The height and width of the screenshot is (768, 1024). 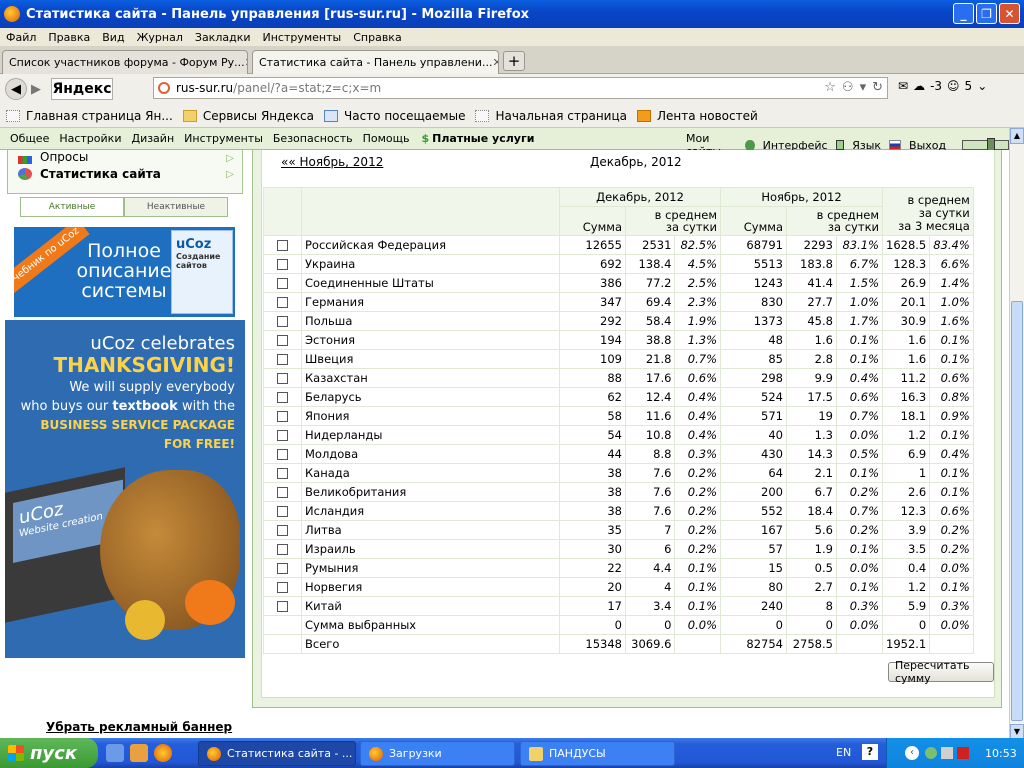 What do you see at coordinates (903, 86) in the screenshot?
I see `mail-icon: ✉` at bounding box center [903, 86].